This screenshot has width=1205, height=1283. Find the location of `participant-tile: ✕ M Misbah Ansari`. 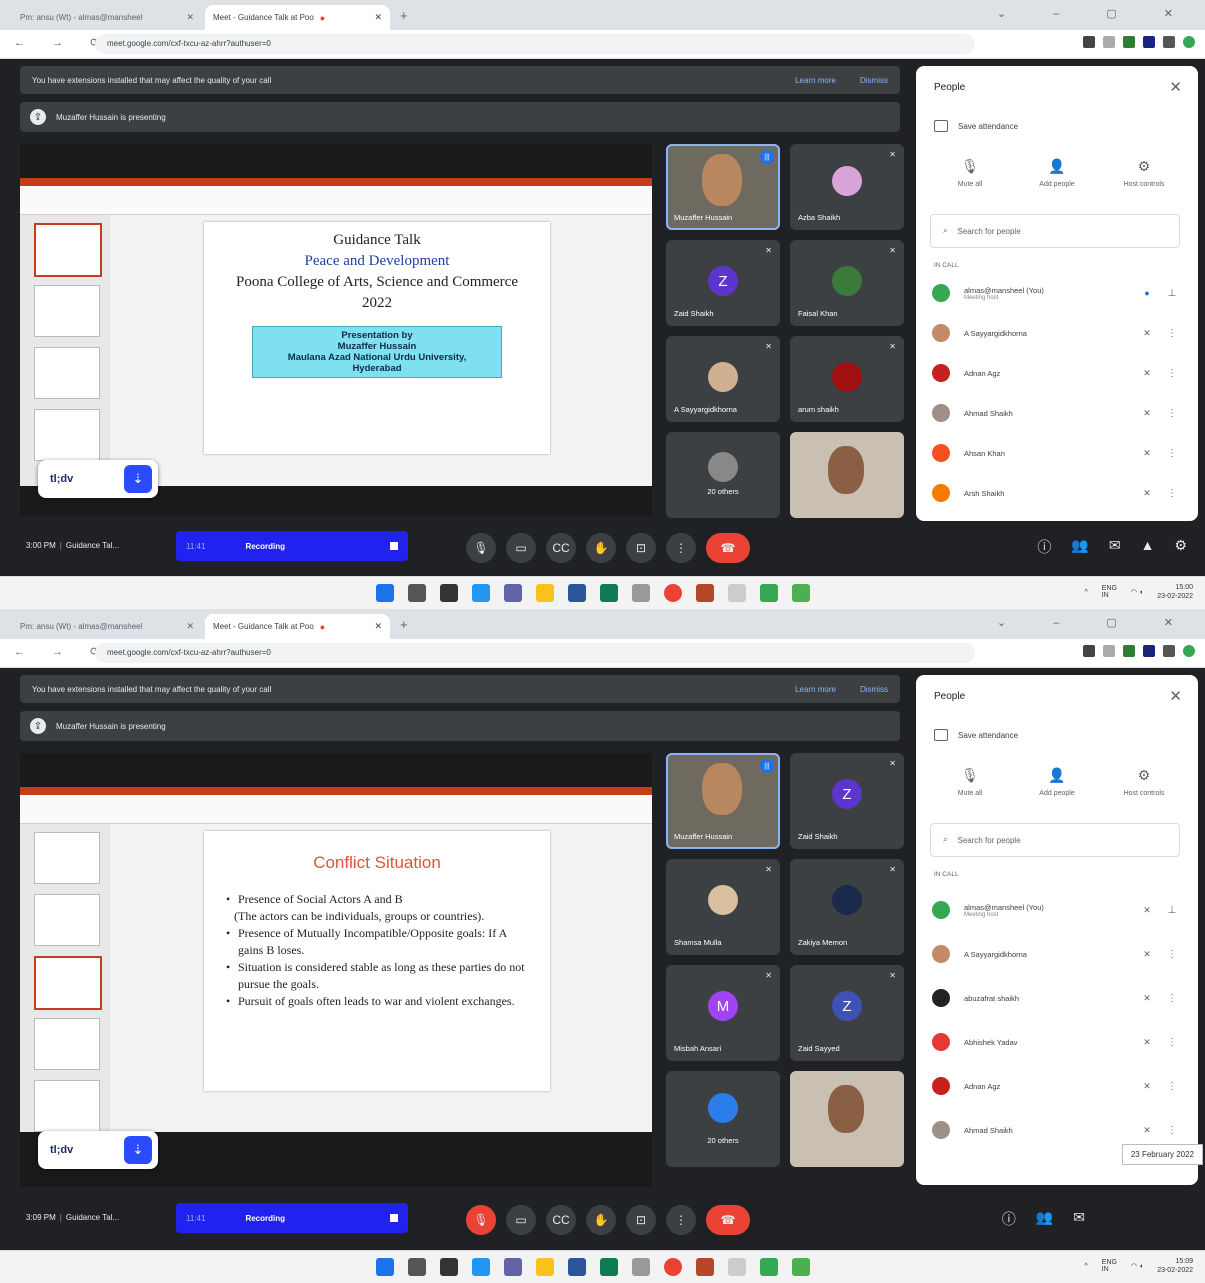

participant-tile: ✕ M Misbah Ansari is located at coordinates (723, 1013).